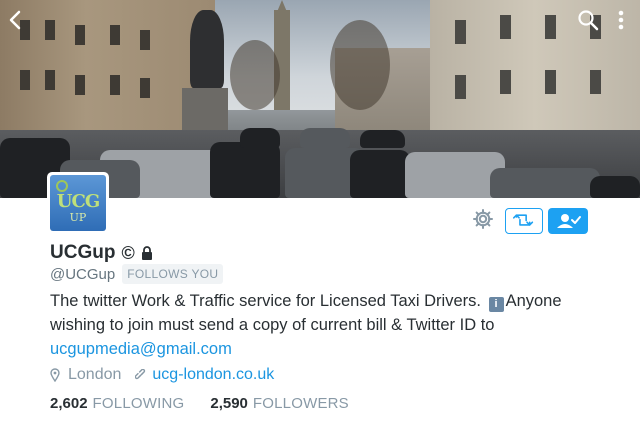 The height and width of the screenshot is (422, 640). Describe the element at coordinates (213, 375) in the screenshot. I see `website-link: ucg-london.co.uk` at that location.